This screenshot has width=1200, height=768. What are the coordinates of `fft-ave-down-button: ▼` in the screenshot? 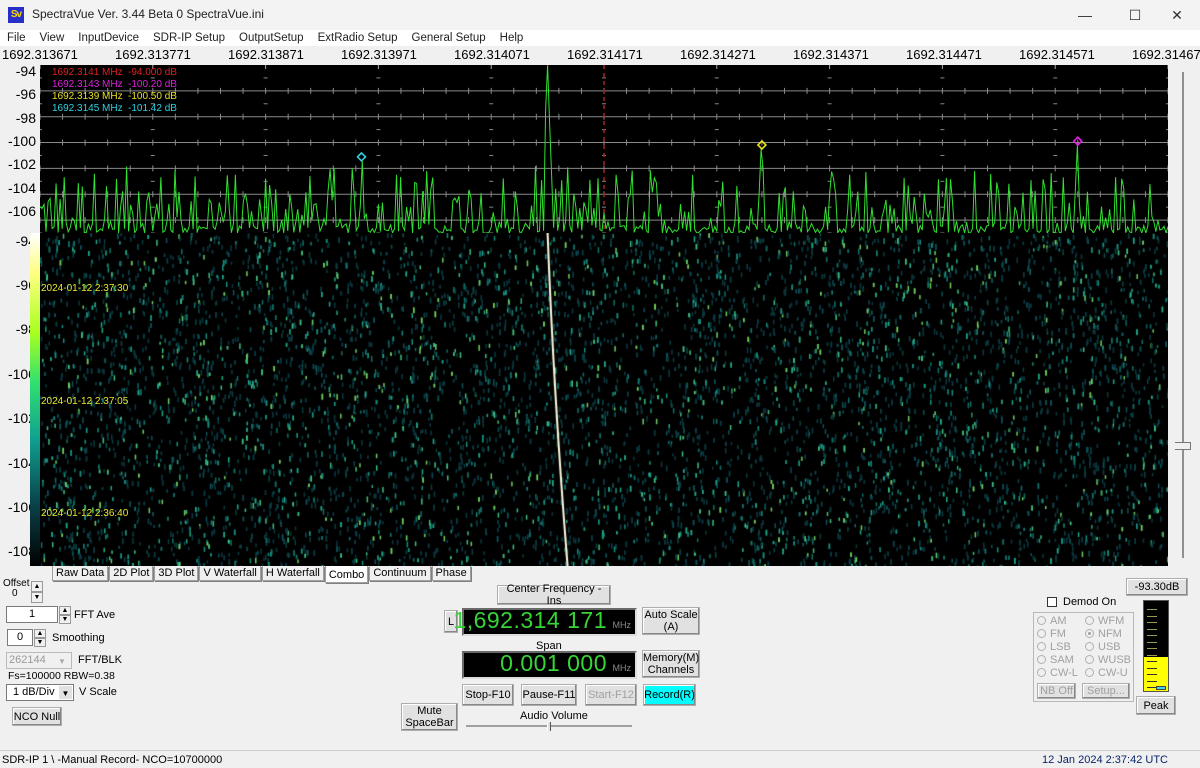 It's located at (65, 619).